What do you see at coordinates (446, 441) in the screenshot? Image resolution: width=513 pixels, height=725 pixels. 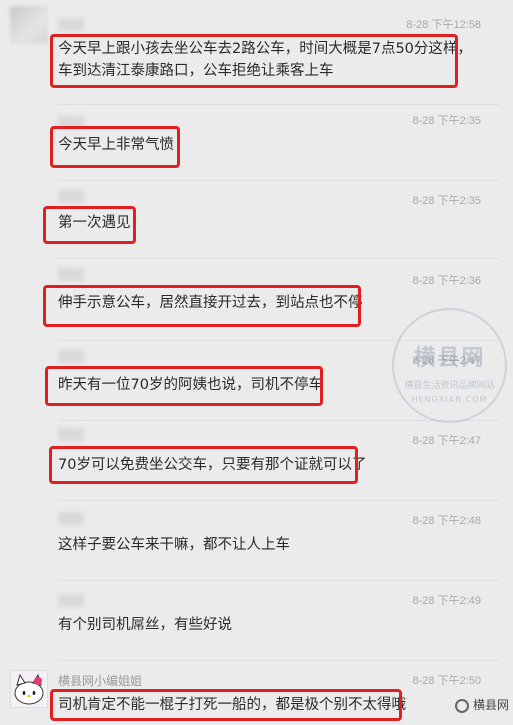 I see `timestamp: 8-28 下午2:47` at bounding box center [446, 441].